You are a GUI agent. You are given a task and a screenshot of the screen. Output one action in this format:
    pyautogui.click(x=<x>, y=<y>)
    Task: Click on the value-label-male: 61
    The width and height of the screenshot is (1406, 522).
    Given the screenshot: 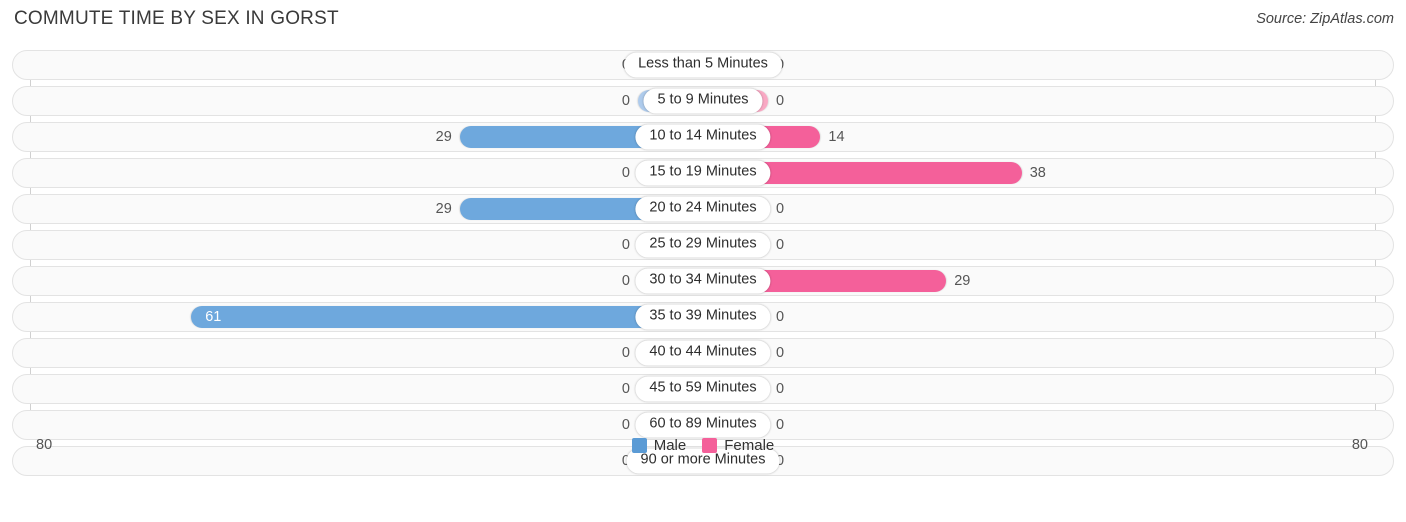 What is the action you would take?
    pyautogui.click(x=213, y=316)
    